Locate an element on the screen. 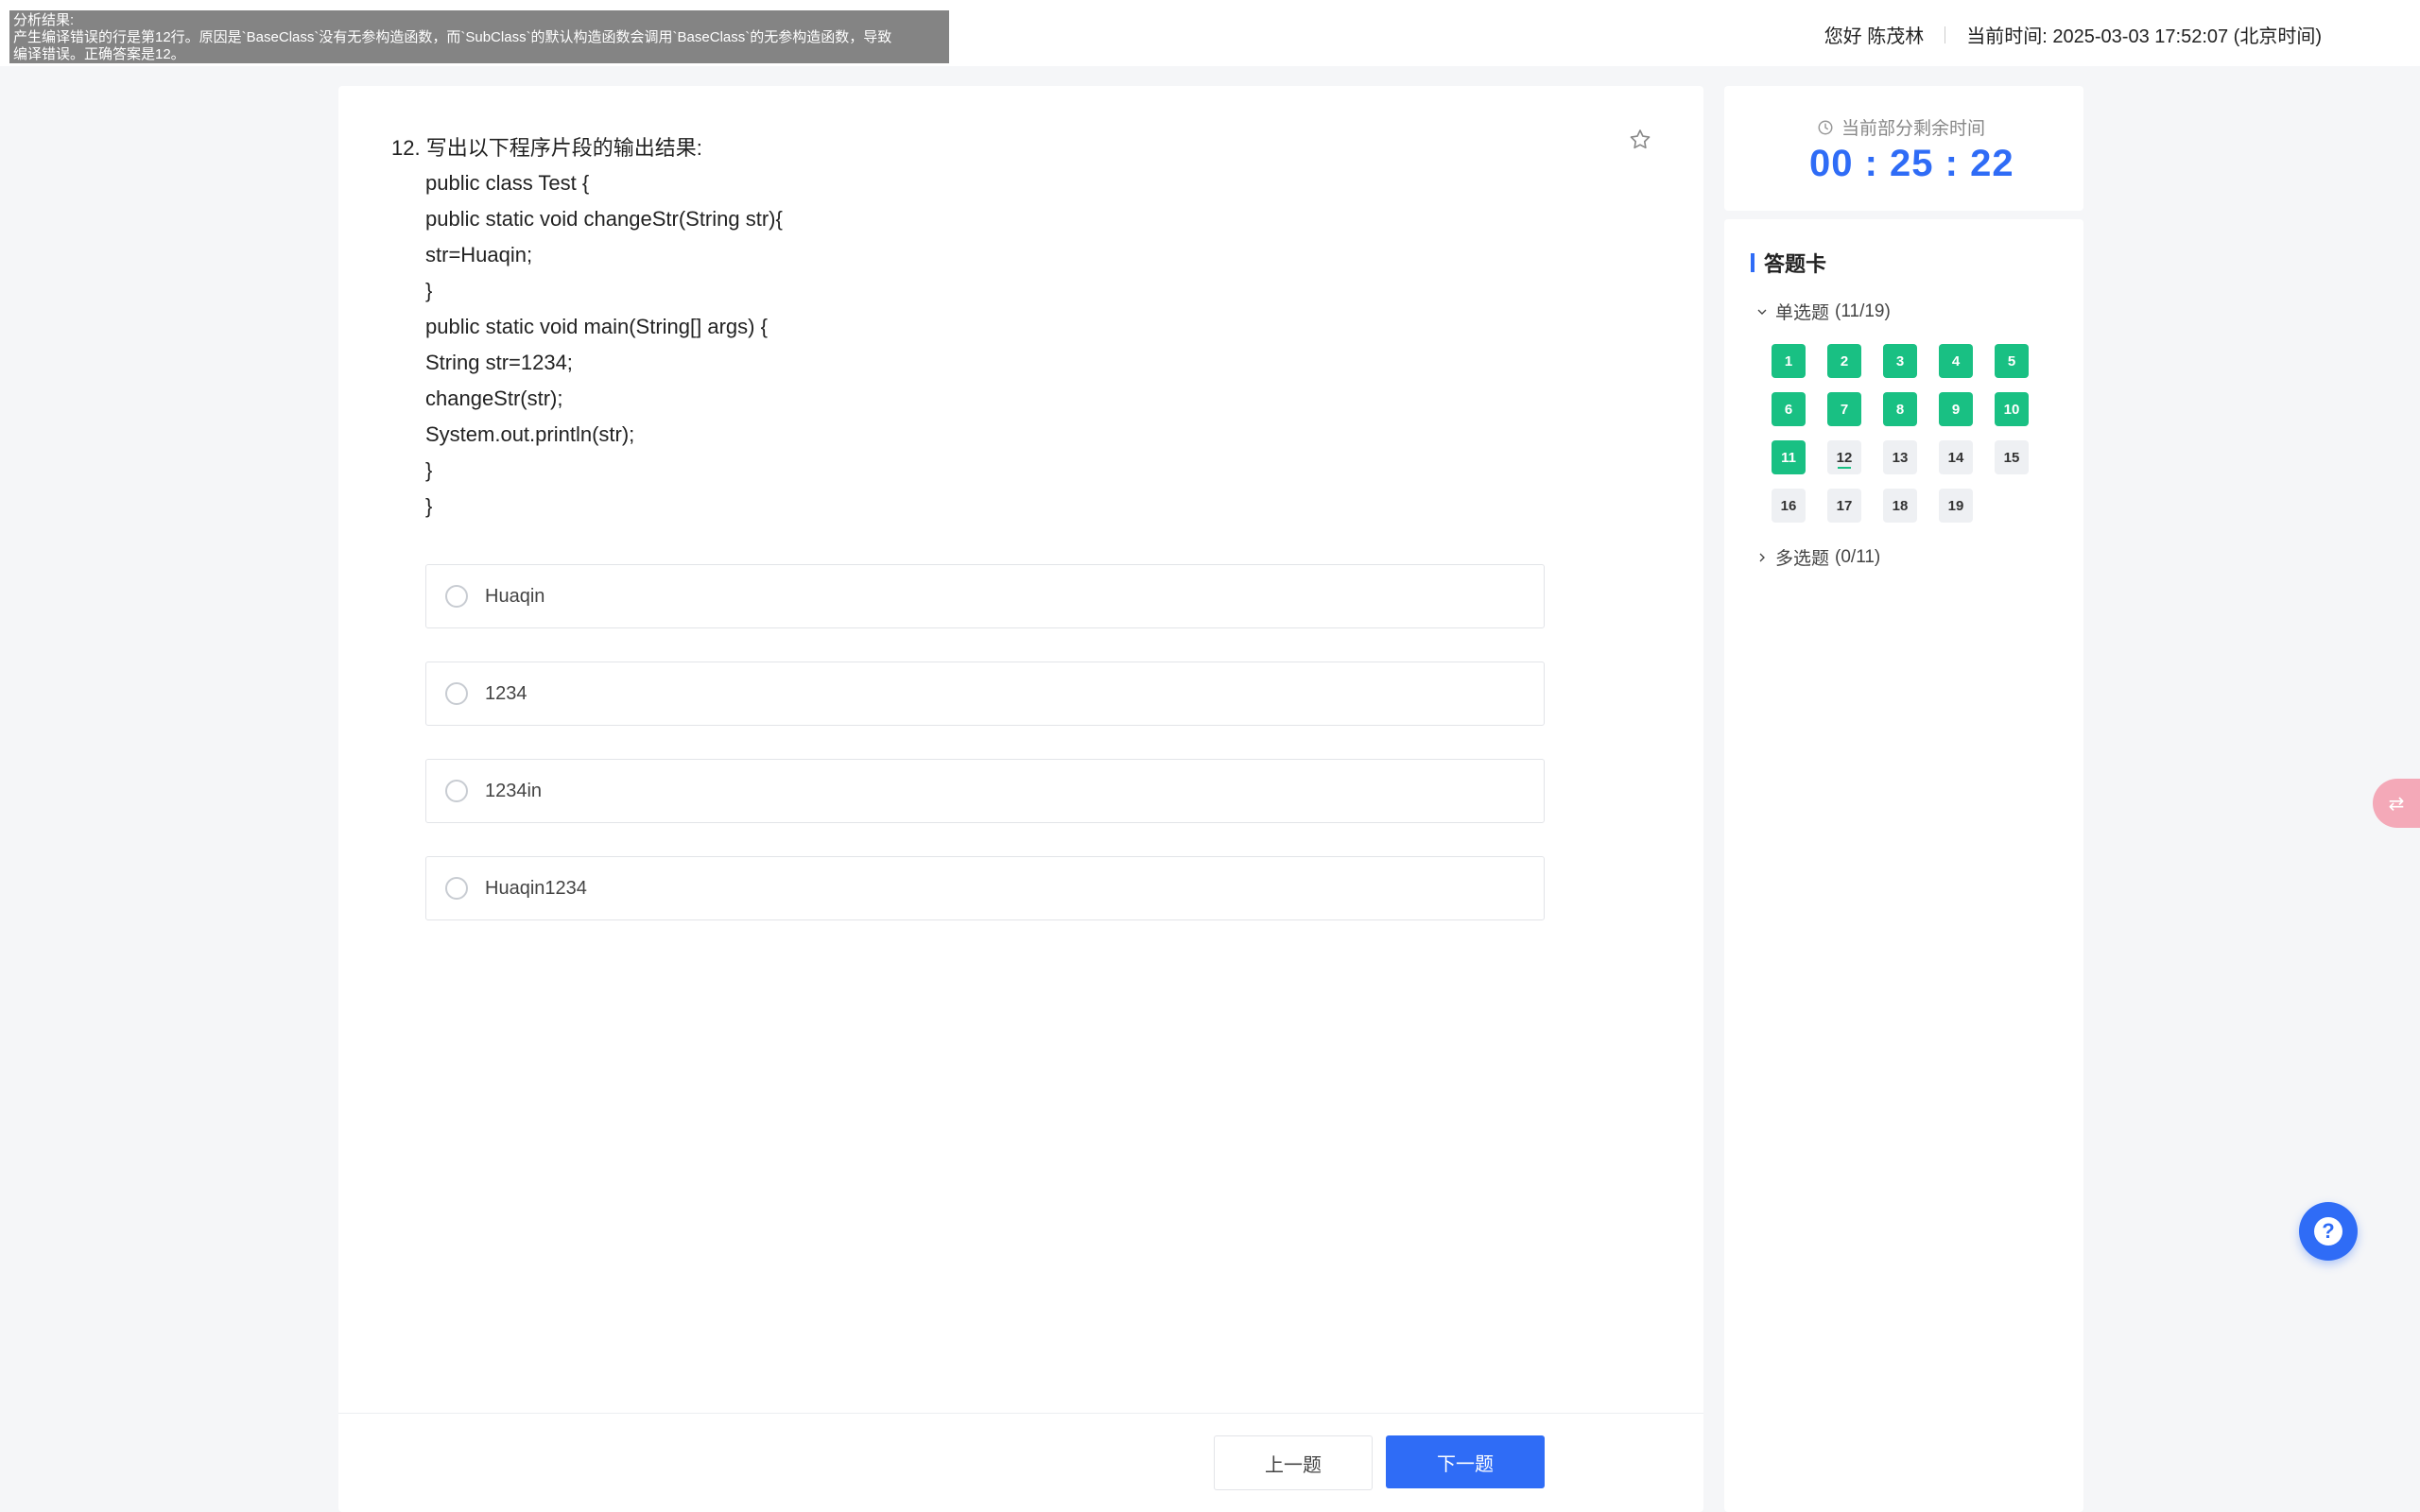 The image size is (2420, 1512). answer-card-title: 答题卡 is located at coordinates (1788, 263).